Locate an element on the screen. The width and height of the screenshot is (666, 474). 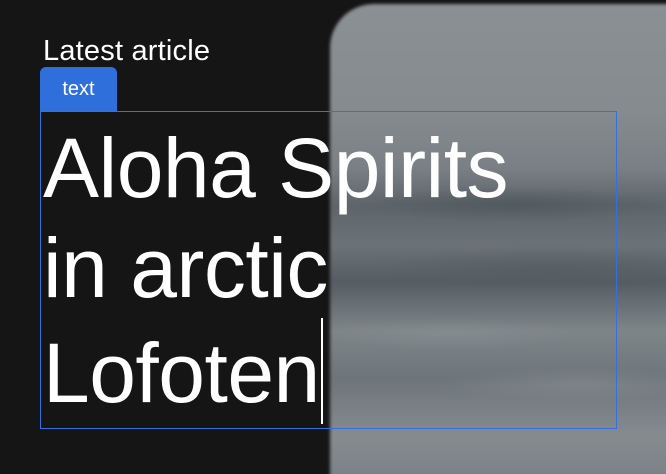
text-cursor is located at coordinates (321, 371).